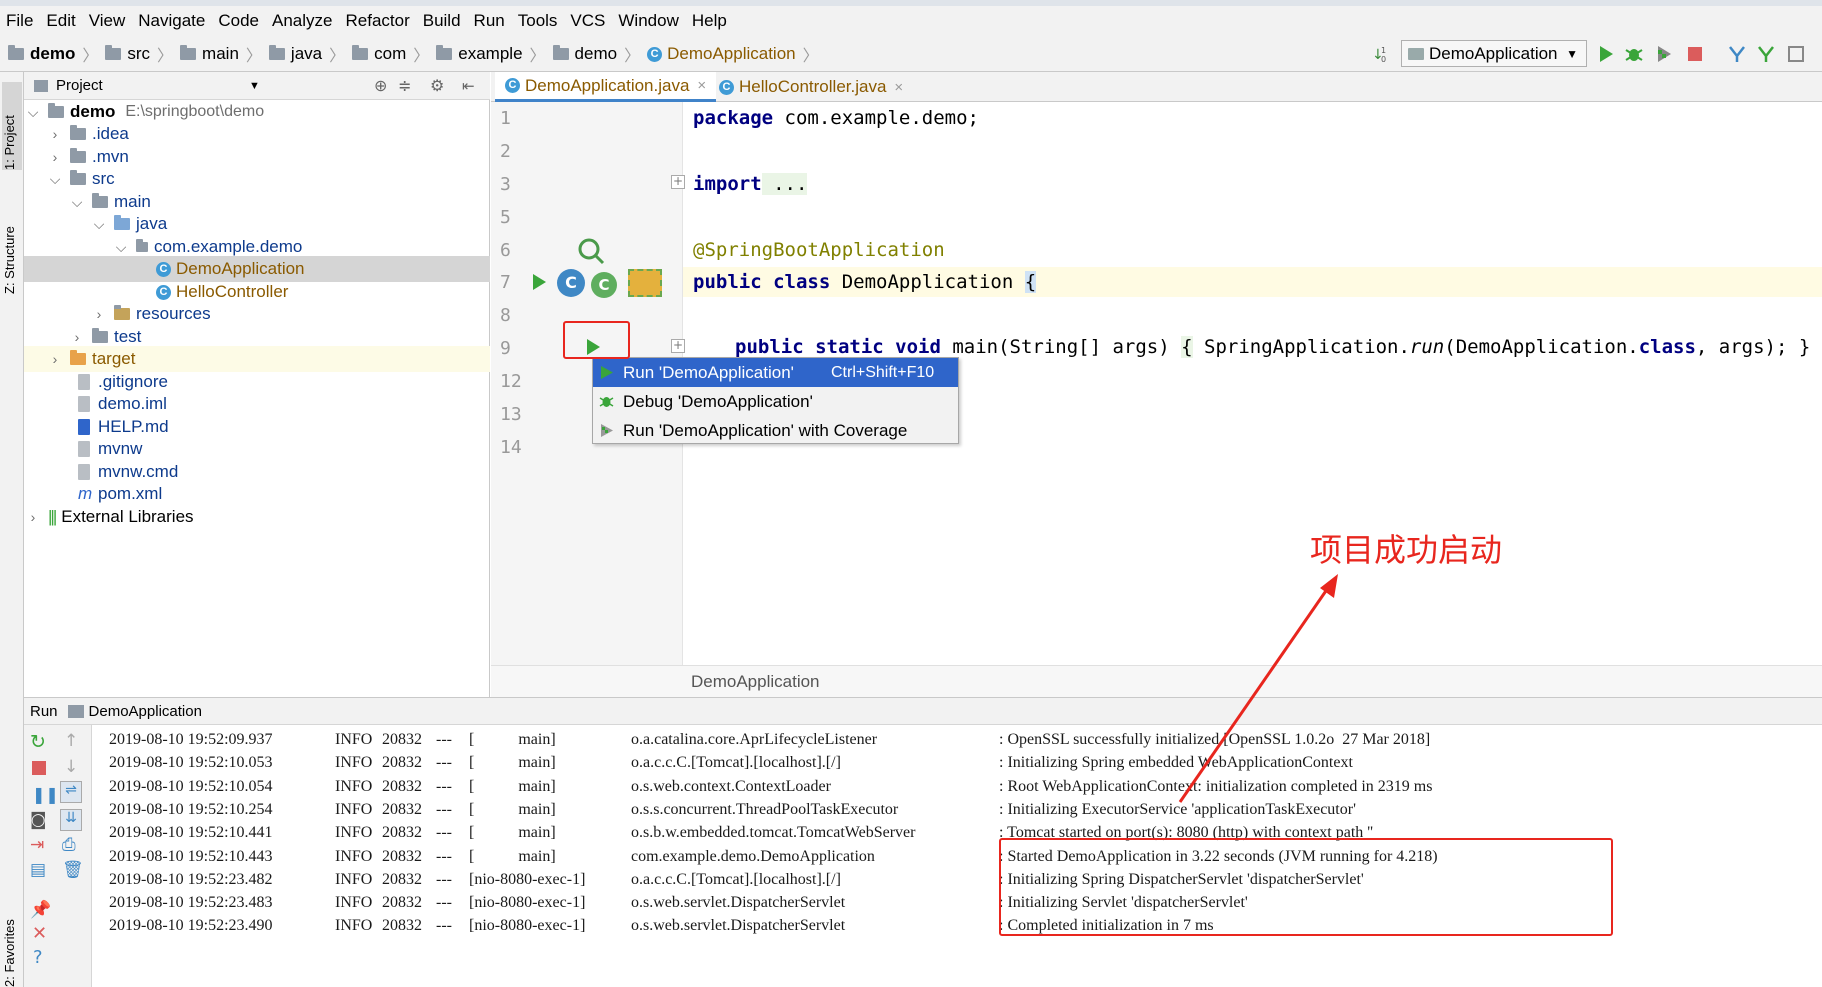 The image size is (1822, 987). What do you see at coordinates (44, 711) in the screenshot?
I see `run-panel-label: Run` at bounding box center [44, 711].